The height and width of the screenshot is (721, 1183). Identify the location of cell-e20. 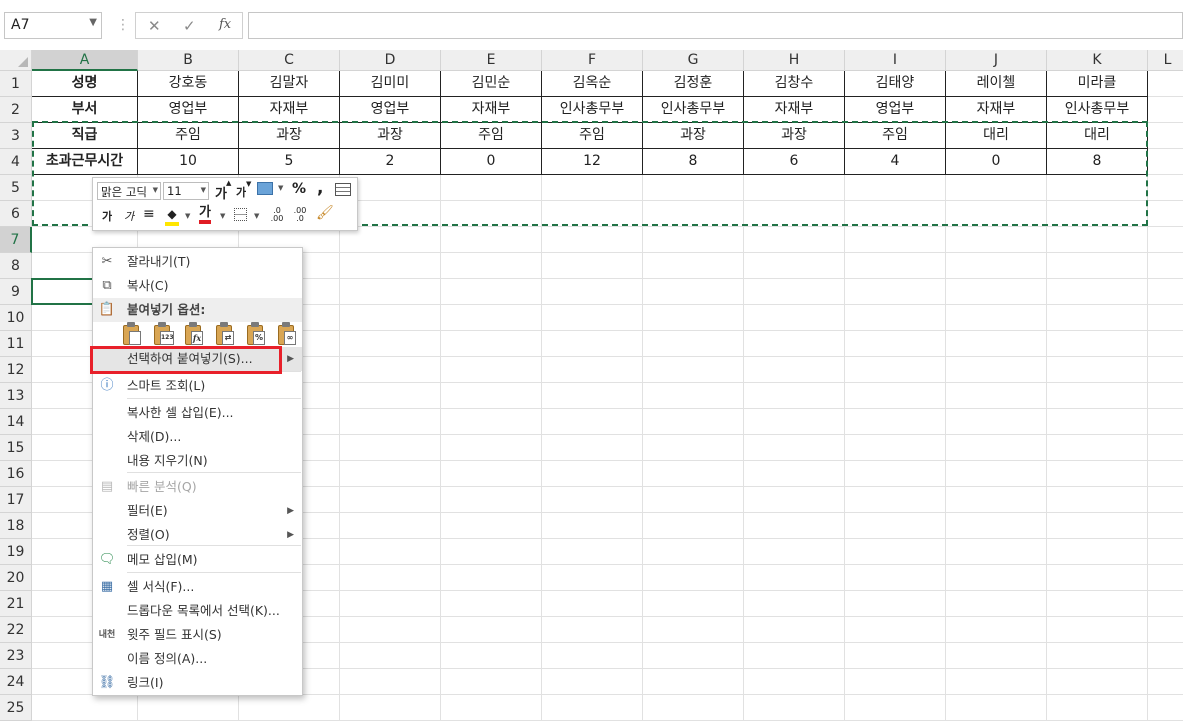
(491, 578).